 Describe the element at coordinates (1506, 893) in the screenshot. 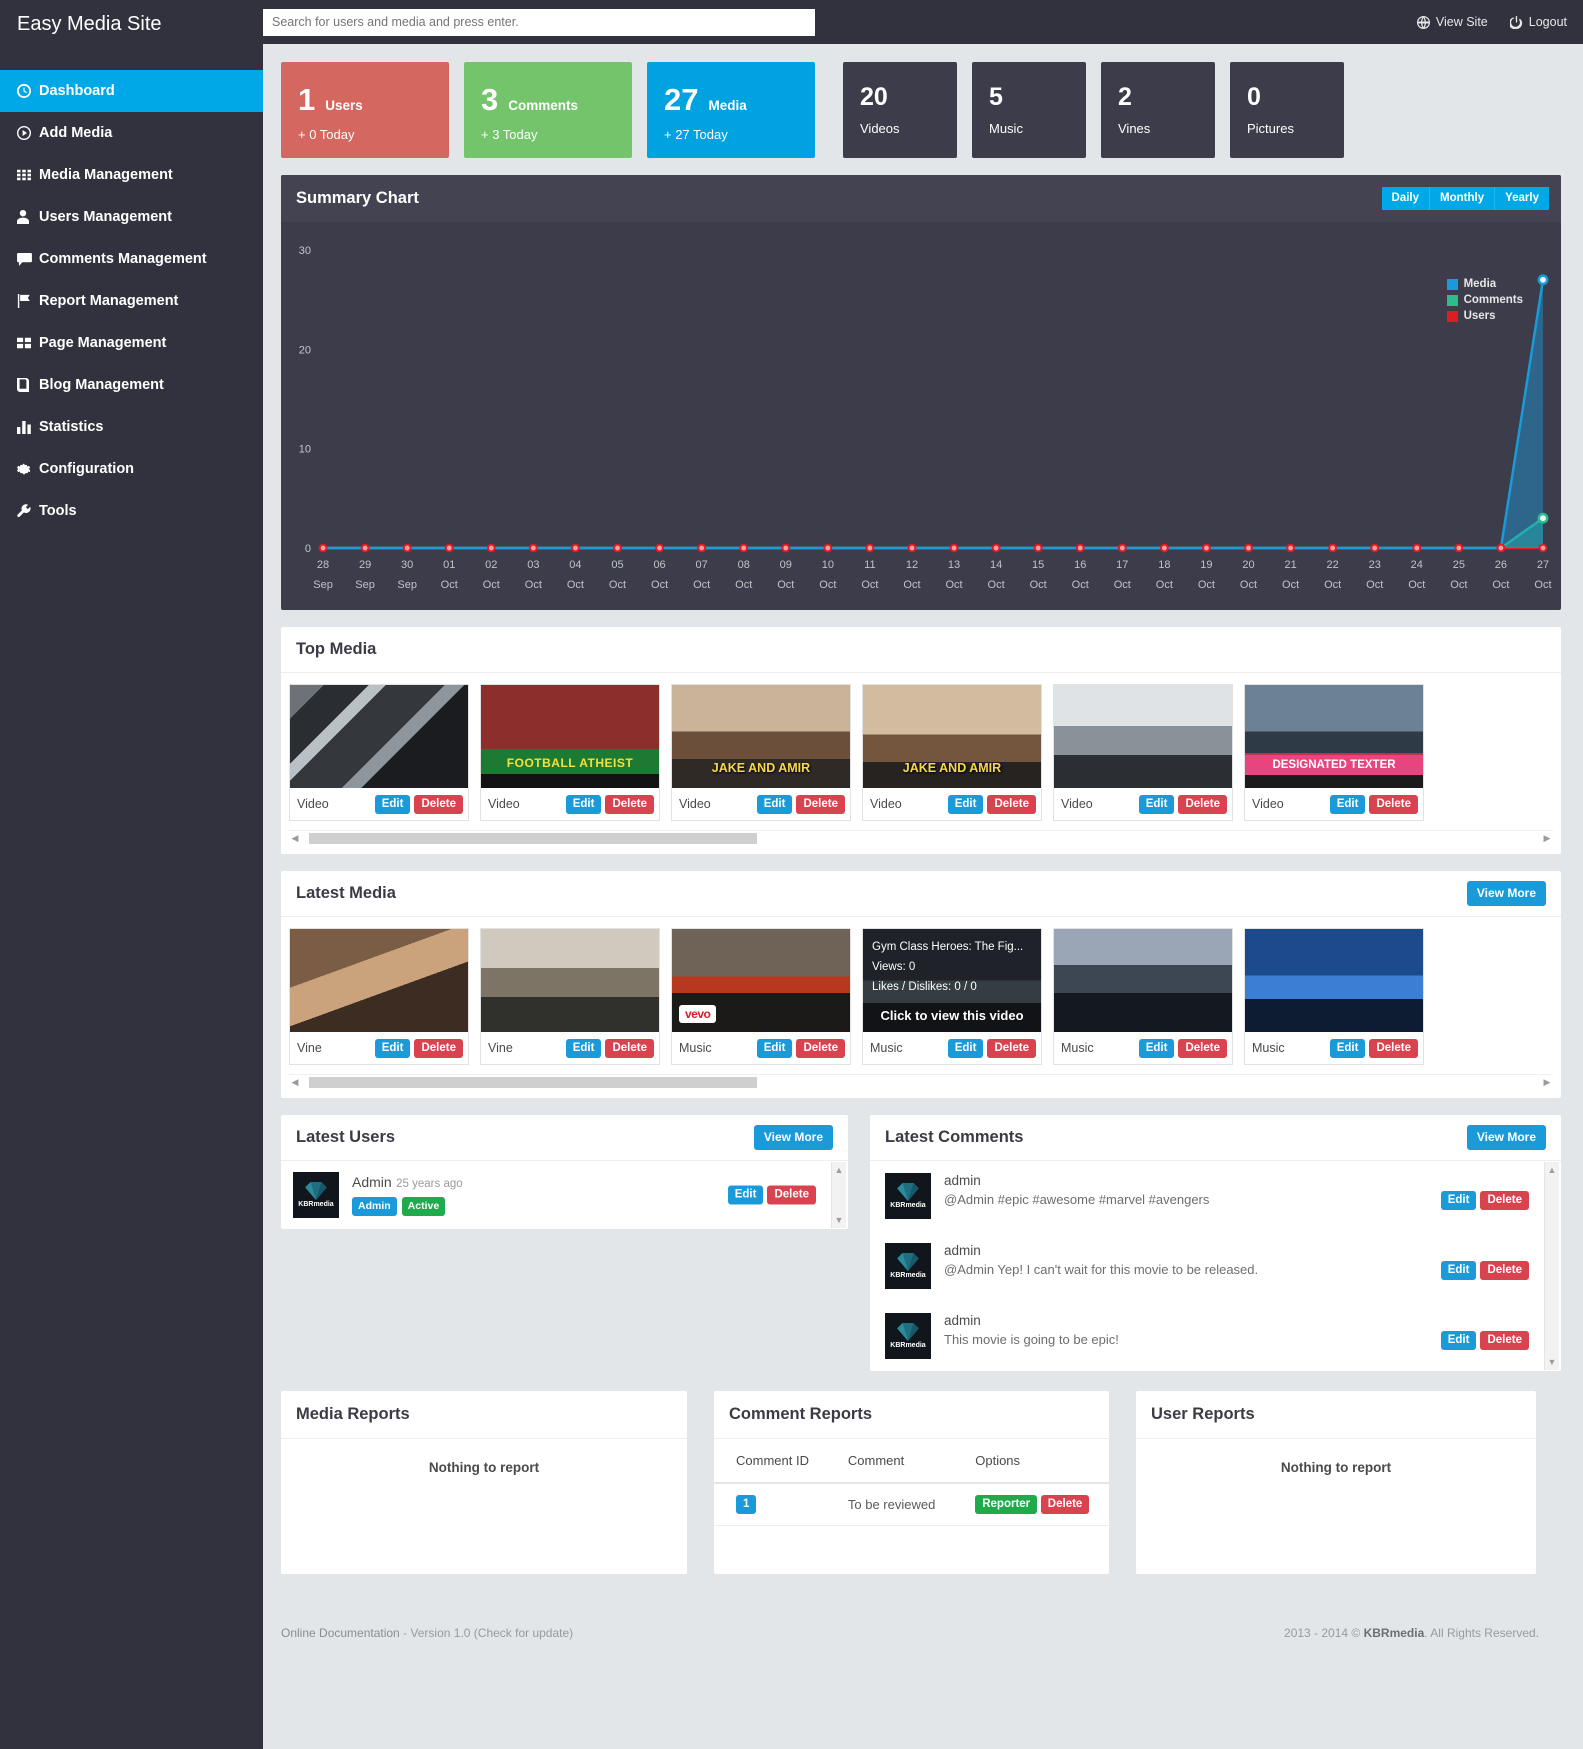

I see `latest-media-view-more-button: View More` at that location.